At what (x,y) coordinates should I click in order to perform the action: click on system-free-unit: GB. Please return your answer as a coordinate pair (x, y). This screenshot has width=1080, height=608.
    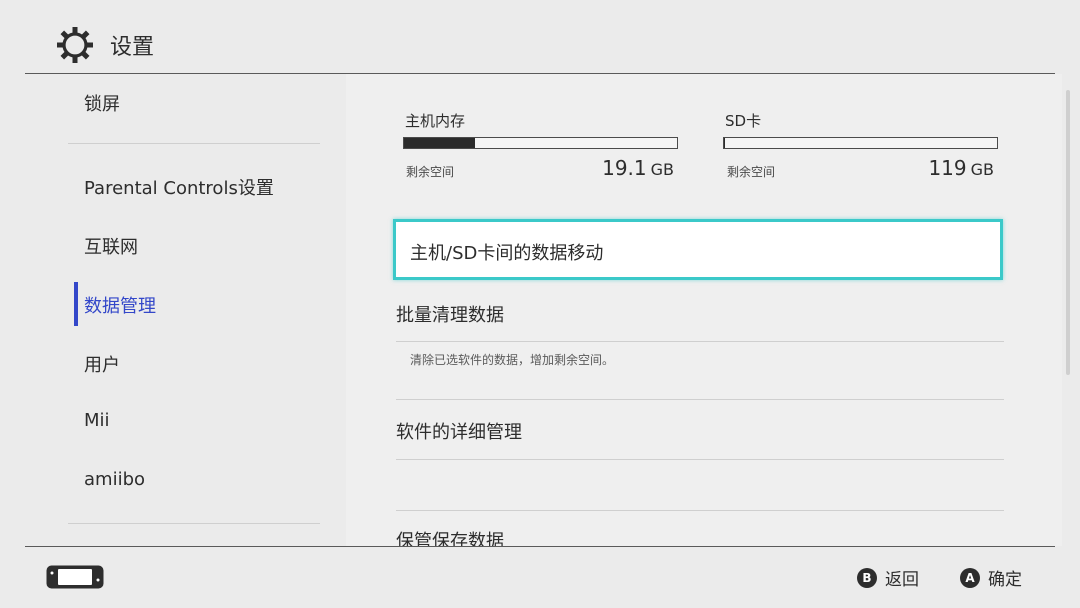
    Looking at the image, I should click on (662, 169).